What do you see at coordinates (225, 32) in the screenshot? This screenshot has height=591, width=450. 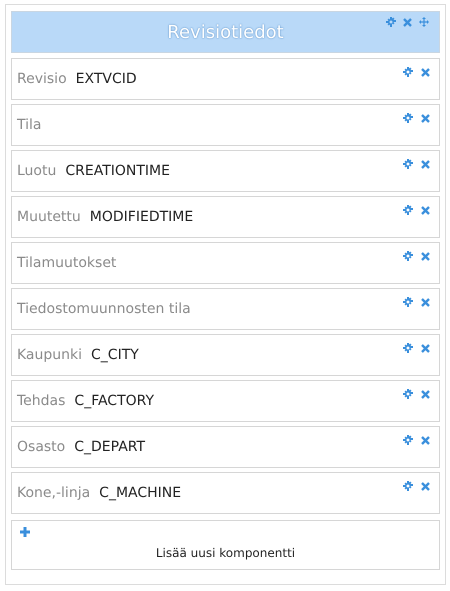 I see `panel-title: Revisiotiedot` at bounding box center [225, 32].